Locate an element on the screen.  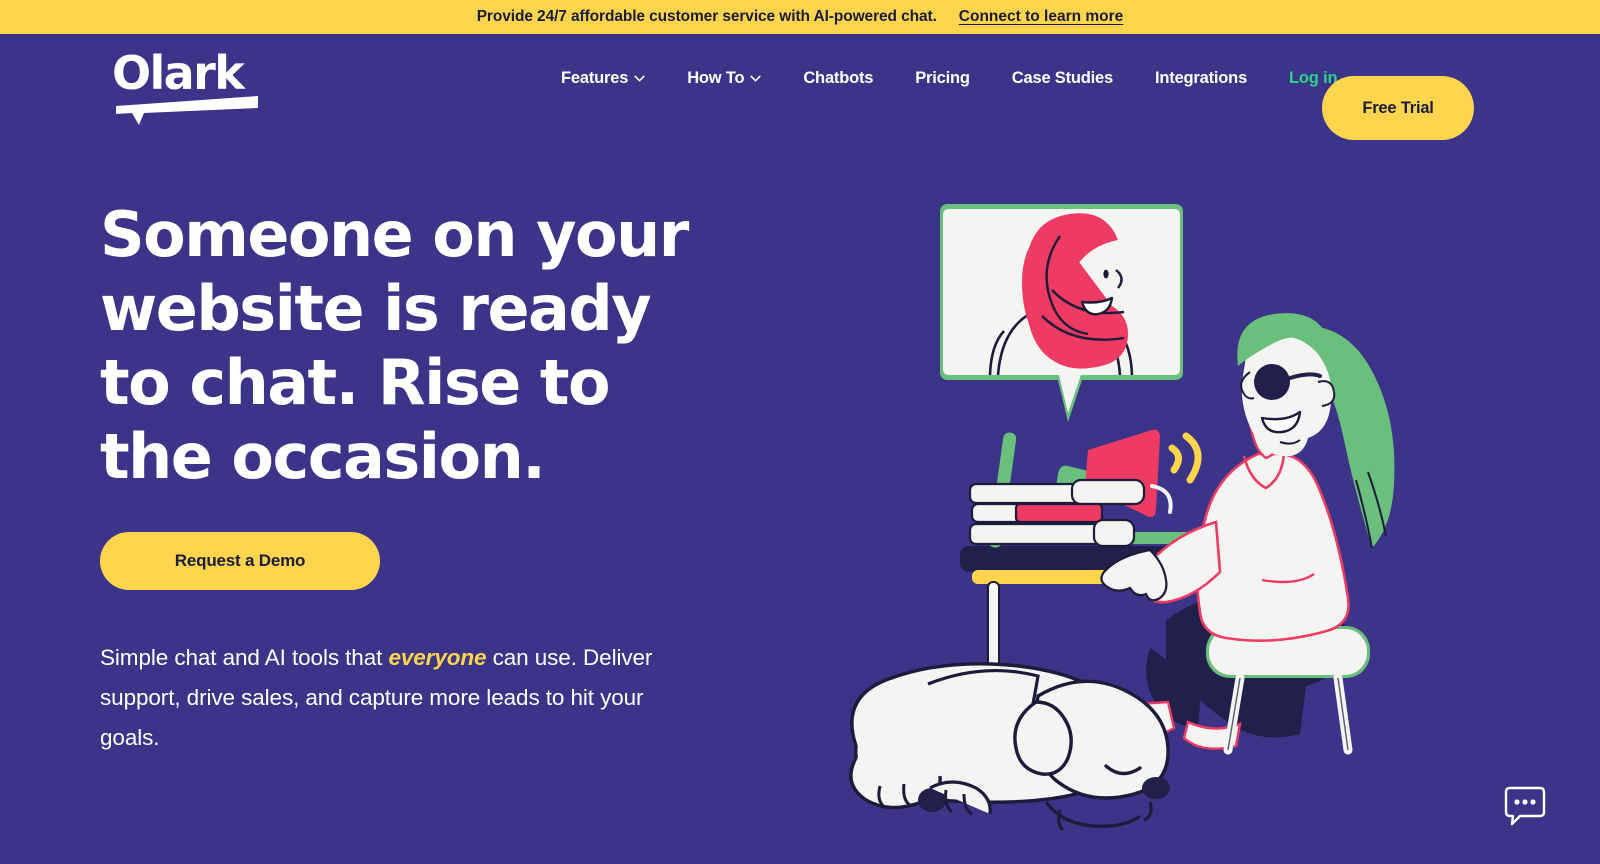
subtext-part-1: Simple chat and AI tools that is located at coordinates (244, 657).